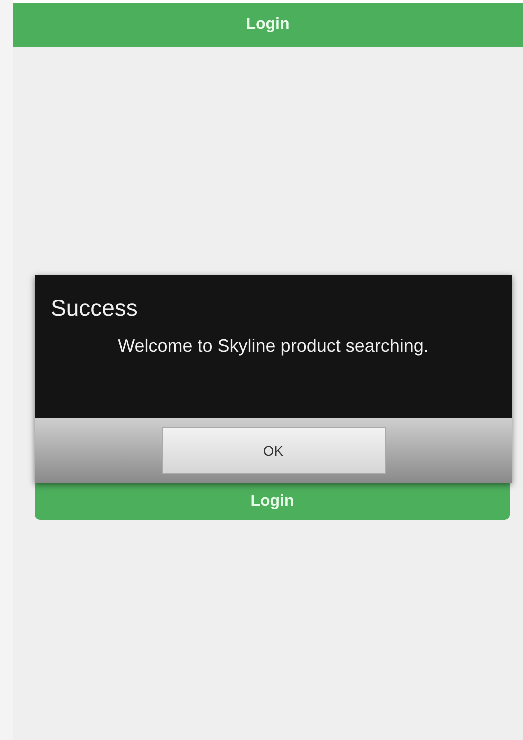 The image size is (523, 740). What do you see at coordinates (274, 450) in the screenshot?
I see `ok-button: OK` at bounding box center [274, 450].